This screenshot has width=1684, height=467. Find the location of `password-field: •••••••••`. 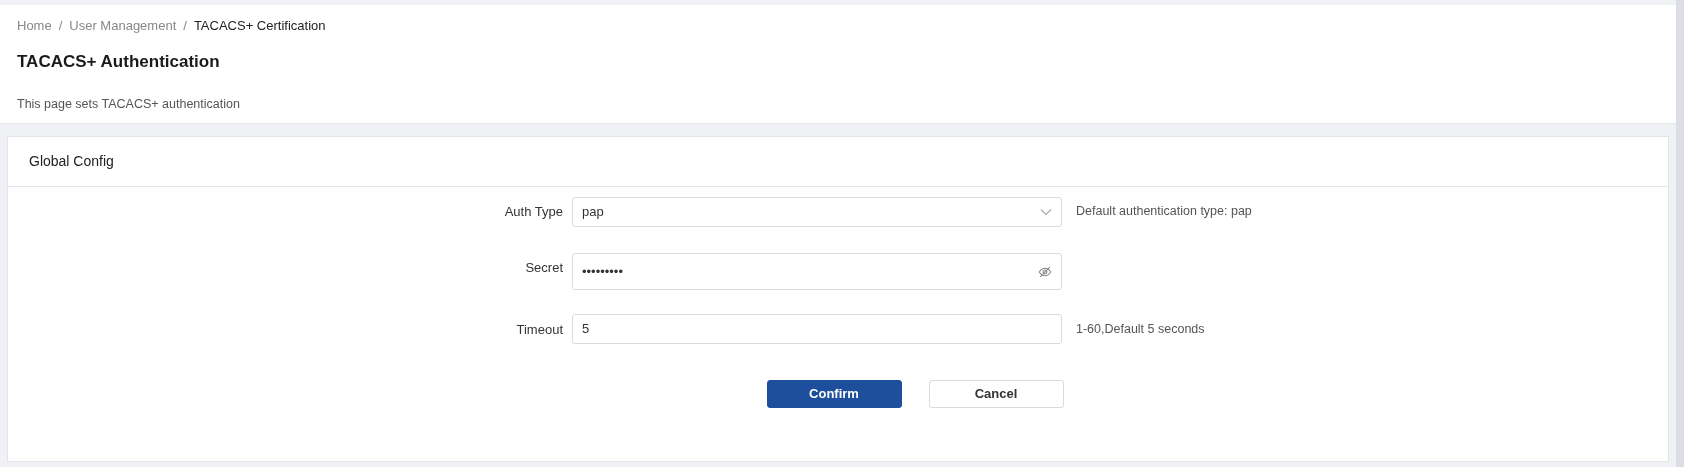

password-field: ••••••••• is located at coordinates (817, 271).